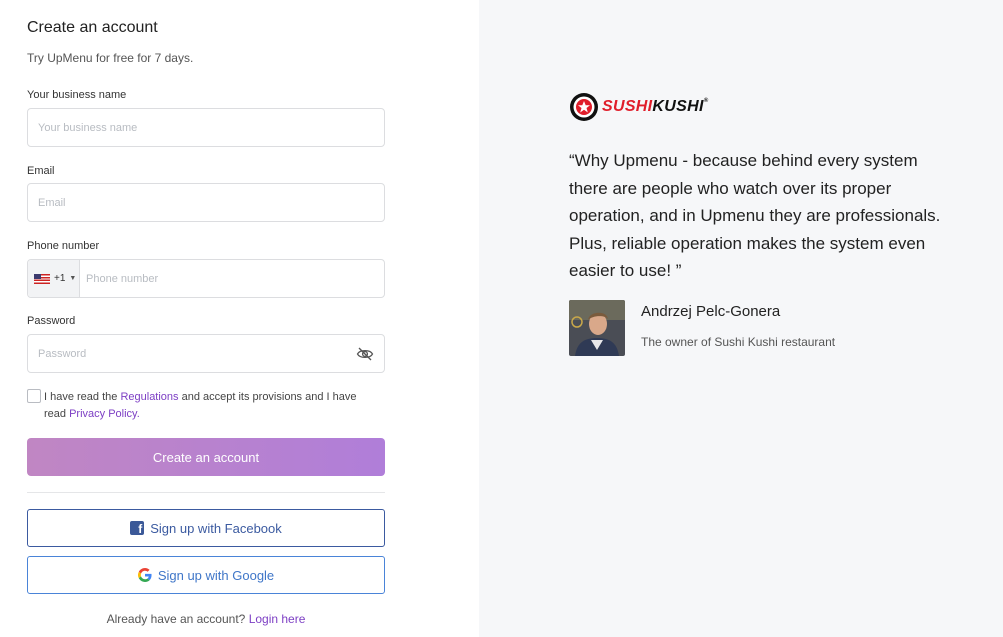  I want to click on logo-wordmark: SUSHIKUSHI®, so click(655, 107).